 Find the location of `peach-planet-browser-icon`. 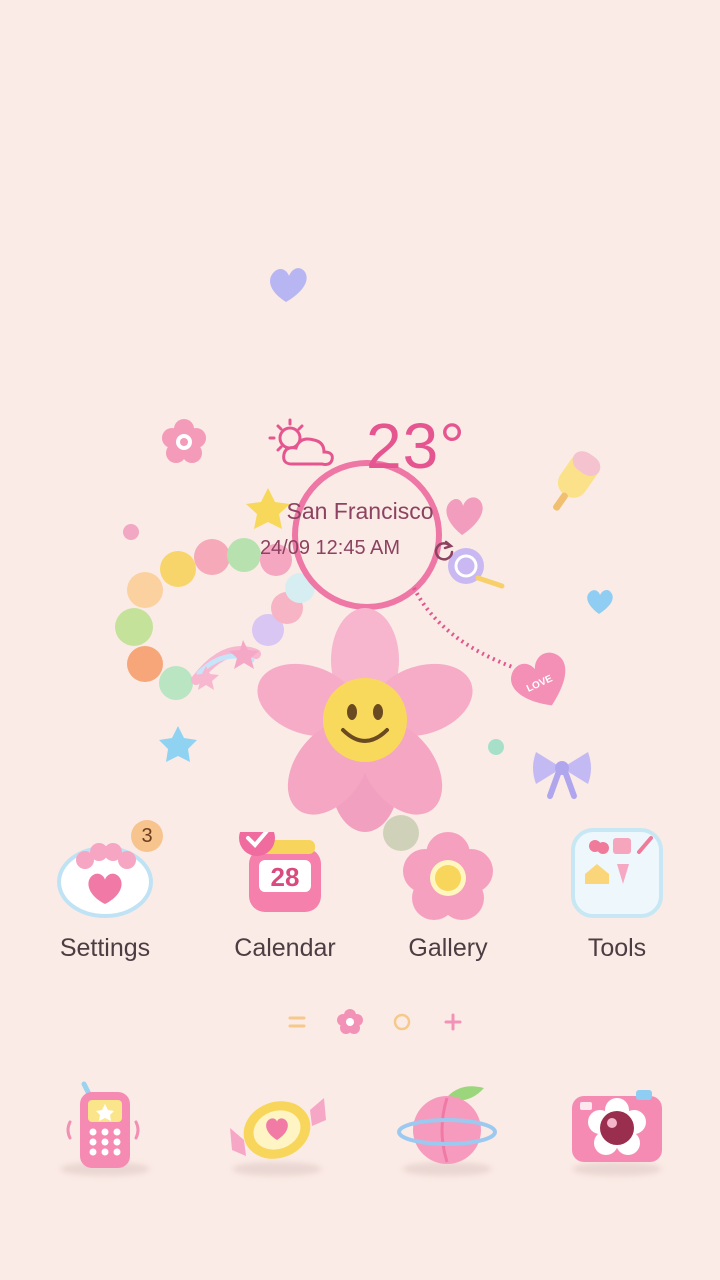

peach-planet-browser-icon is located at coordinates (447, 1125).